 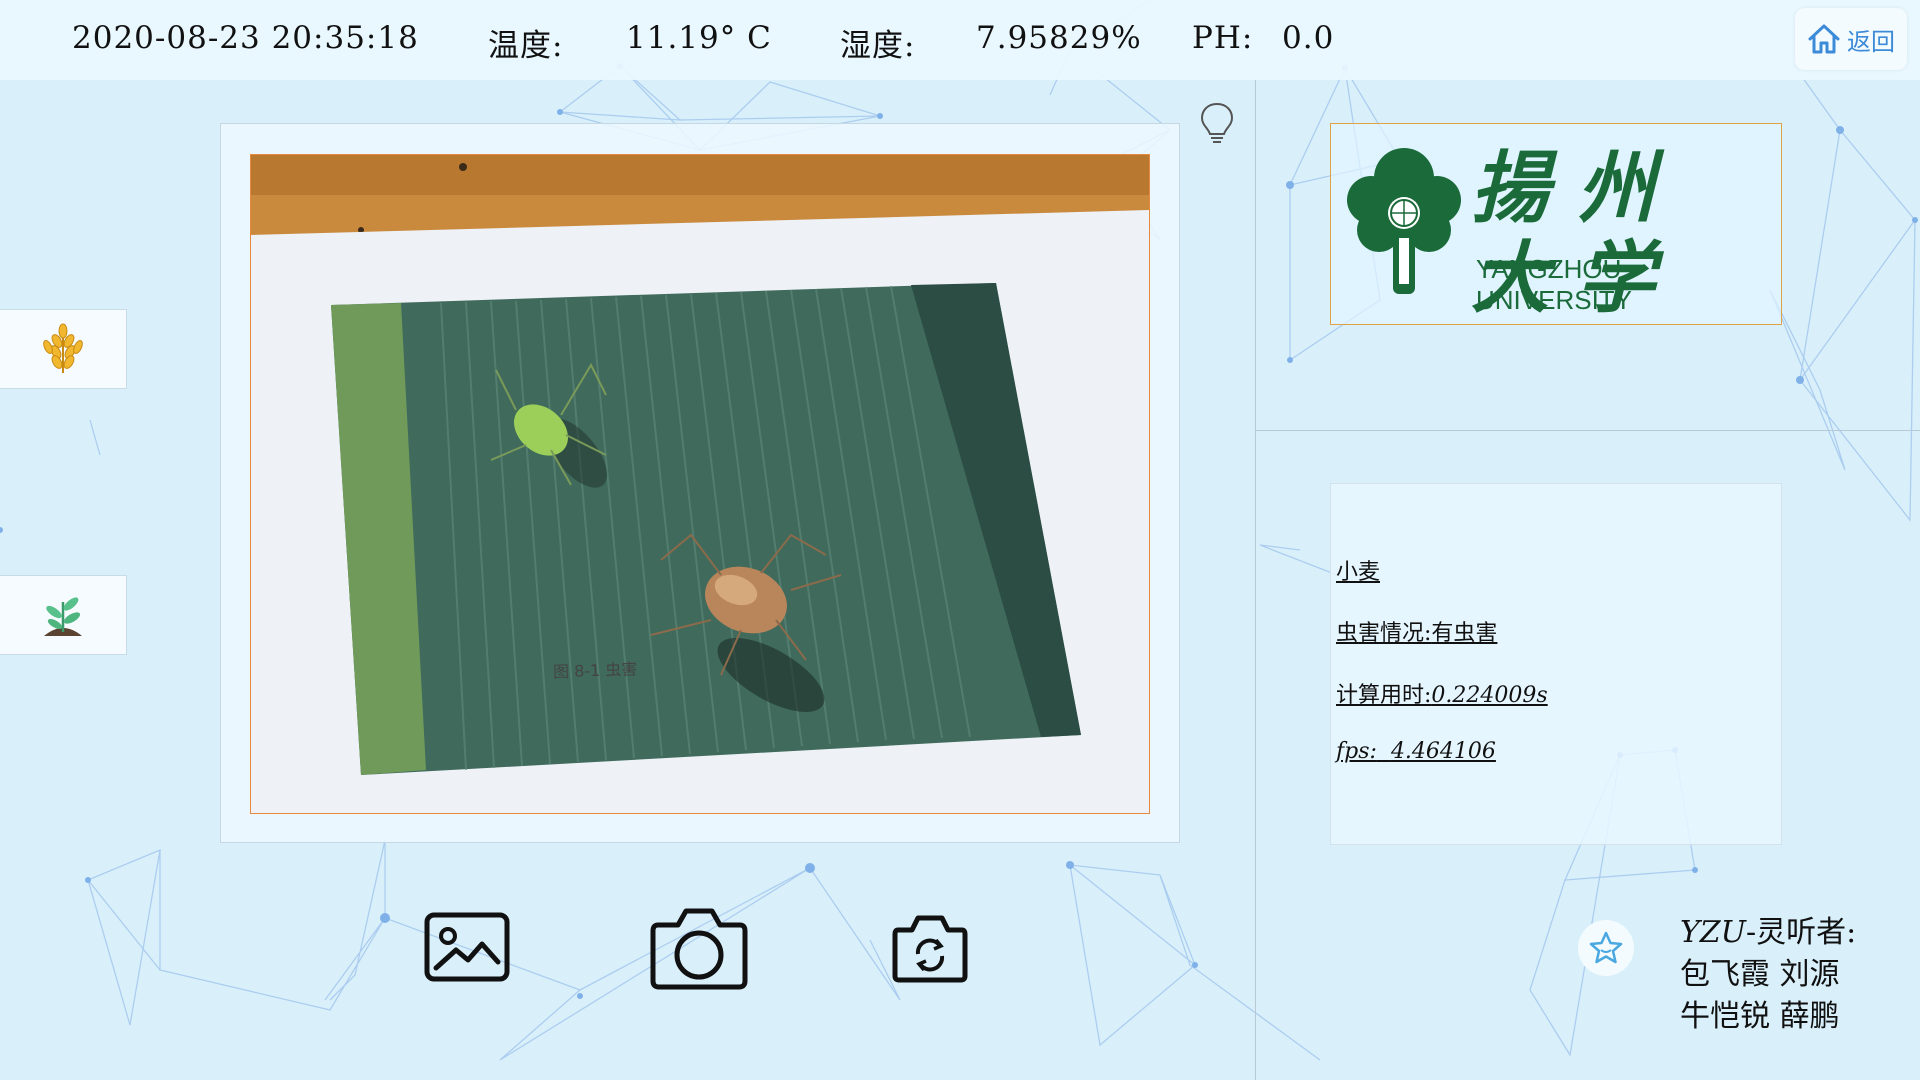 I want to click on fps-value: 4.464106, so click(x=1443, y=751).